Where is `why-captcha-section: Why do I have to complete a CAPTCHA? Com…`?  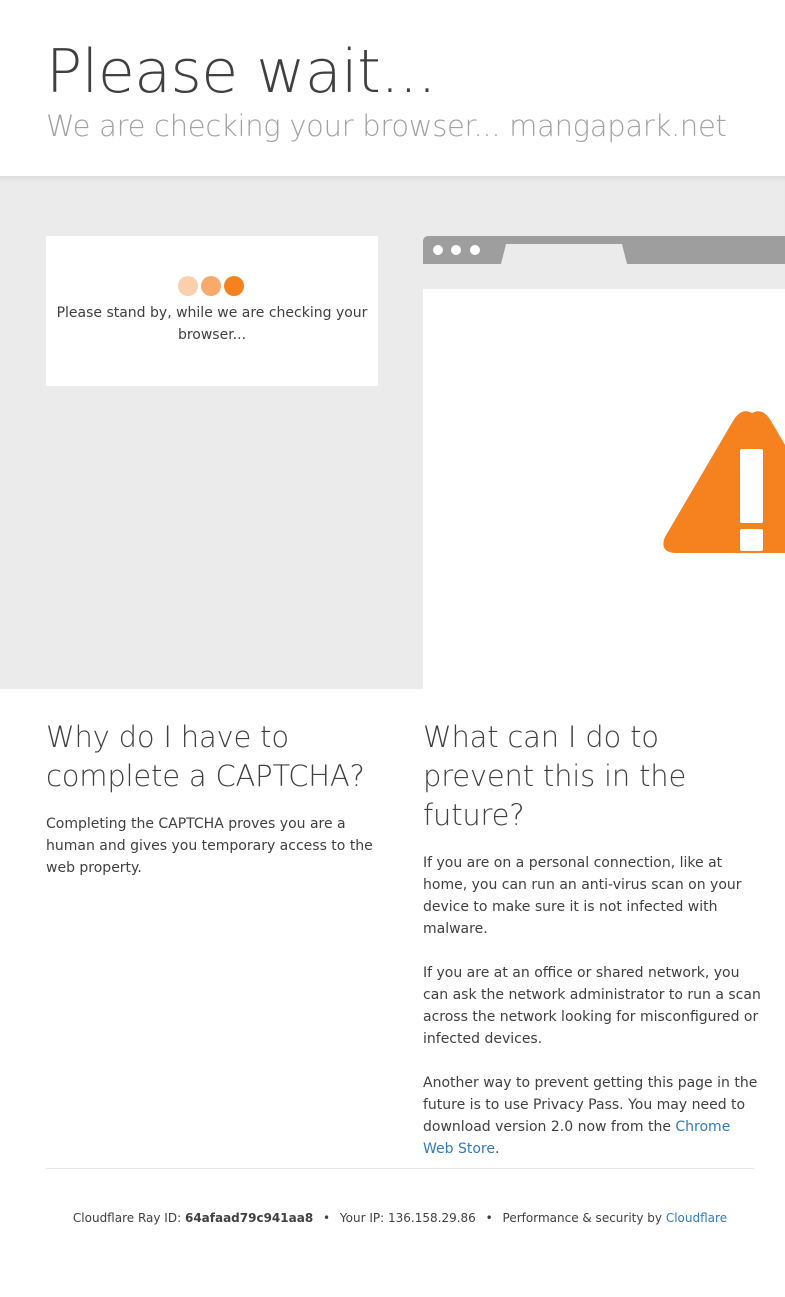 why-captcha-section: Why do I have to complete a CAPTCHA? Com… is located at coordinates (212, 798).